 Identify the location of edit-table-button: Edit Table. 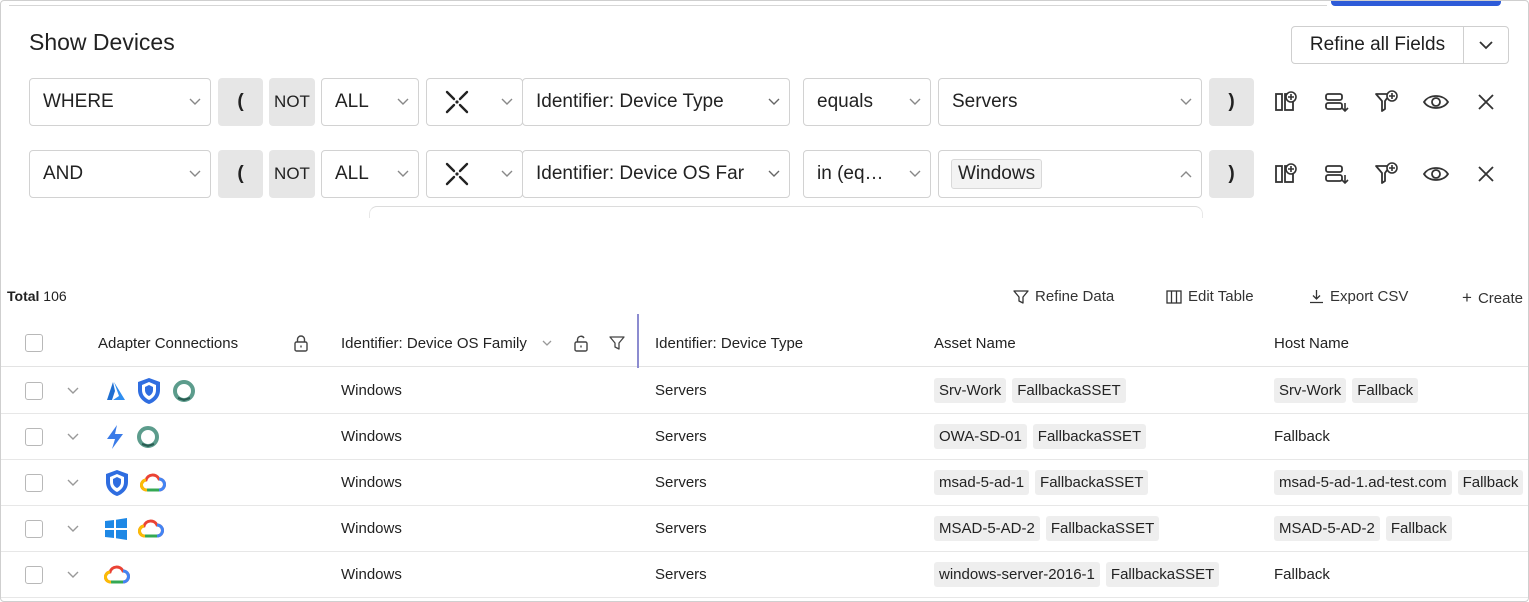
(1210, 296).